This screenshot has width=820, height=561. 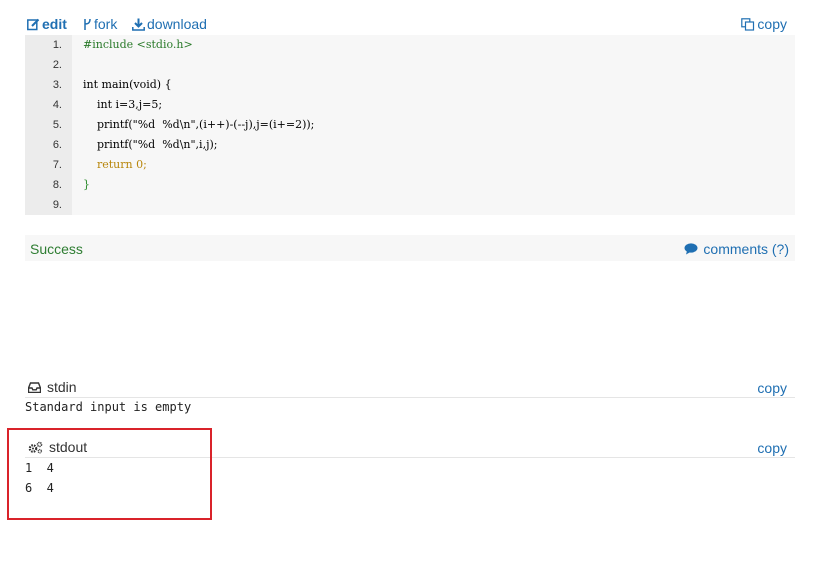 I want to click on code-line: 8. }, so click(x=410, y=185).